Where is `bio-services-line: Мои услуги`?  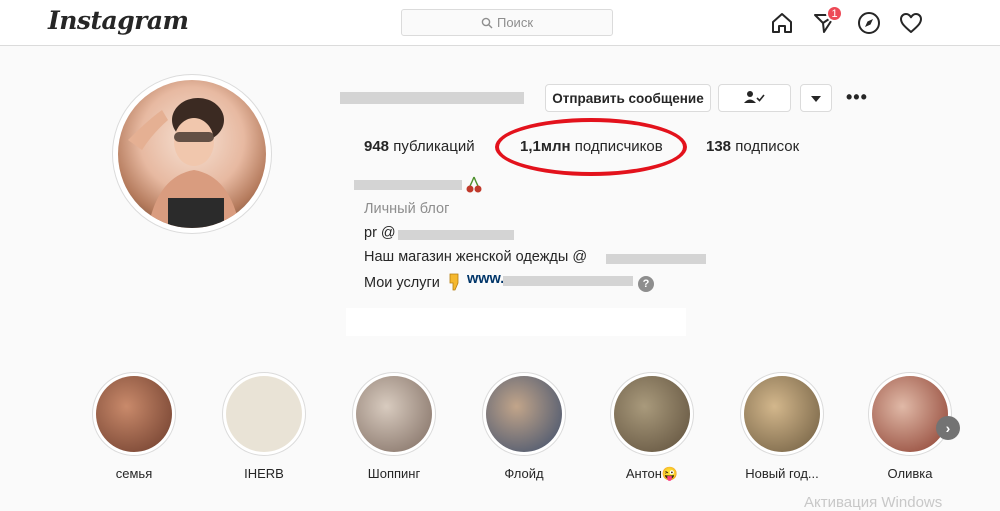 bio-services-line: Мои услуги is located at coordinates (402, 283).